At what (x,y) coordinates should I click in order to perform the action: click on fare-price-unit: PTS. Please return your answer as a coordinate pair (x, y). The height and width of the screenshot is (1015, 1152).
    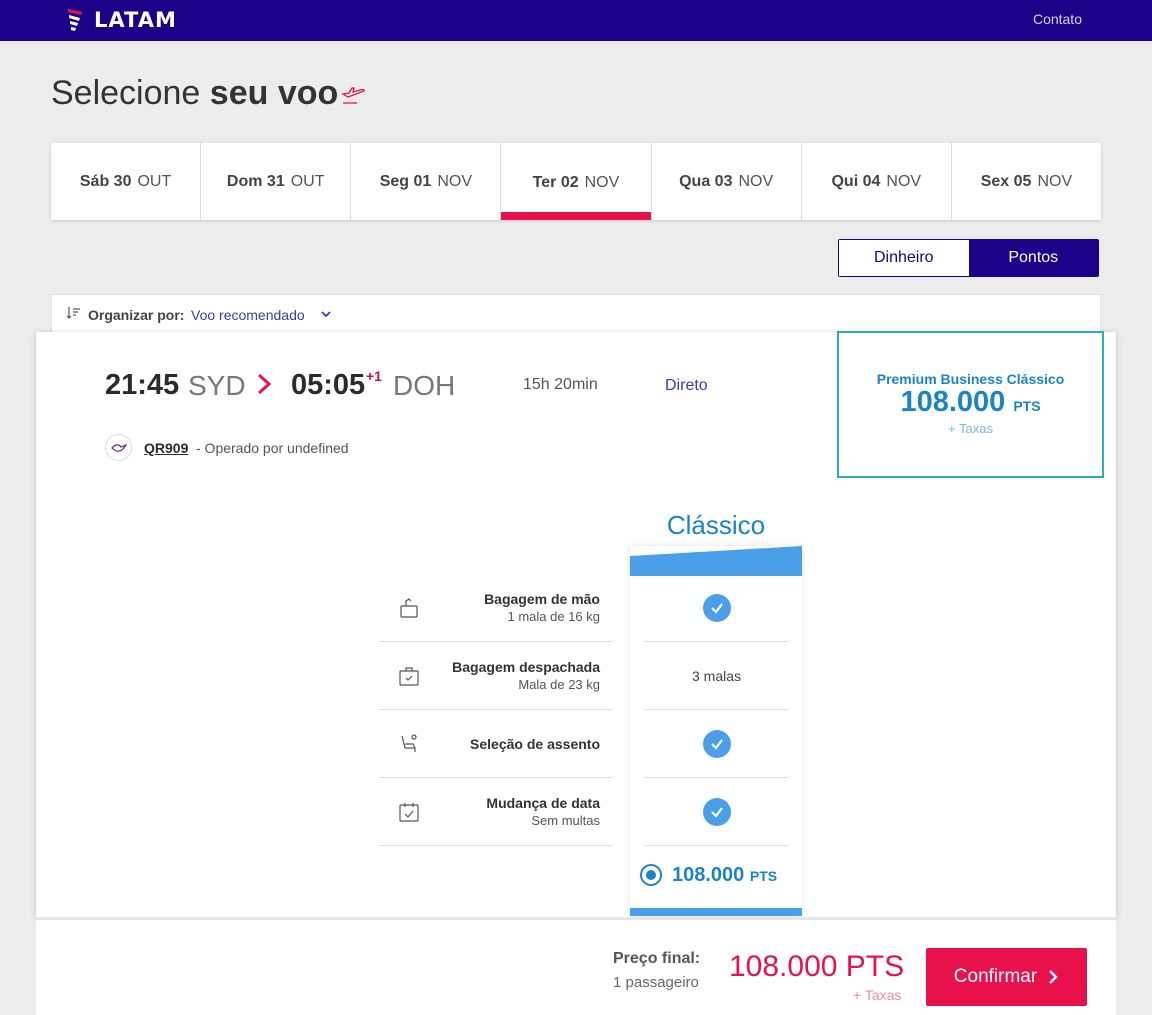
    Looking at the image, I should click on (1027, 406).